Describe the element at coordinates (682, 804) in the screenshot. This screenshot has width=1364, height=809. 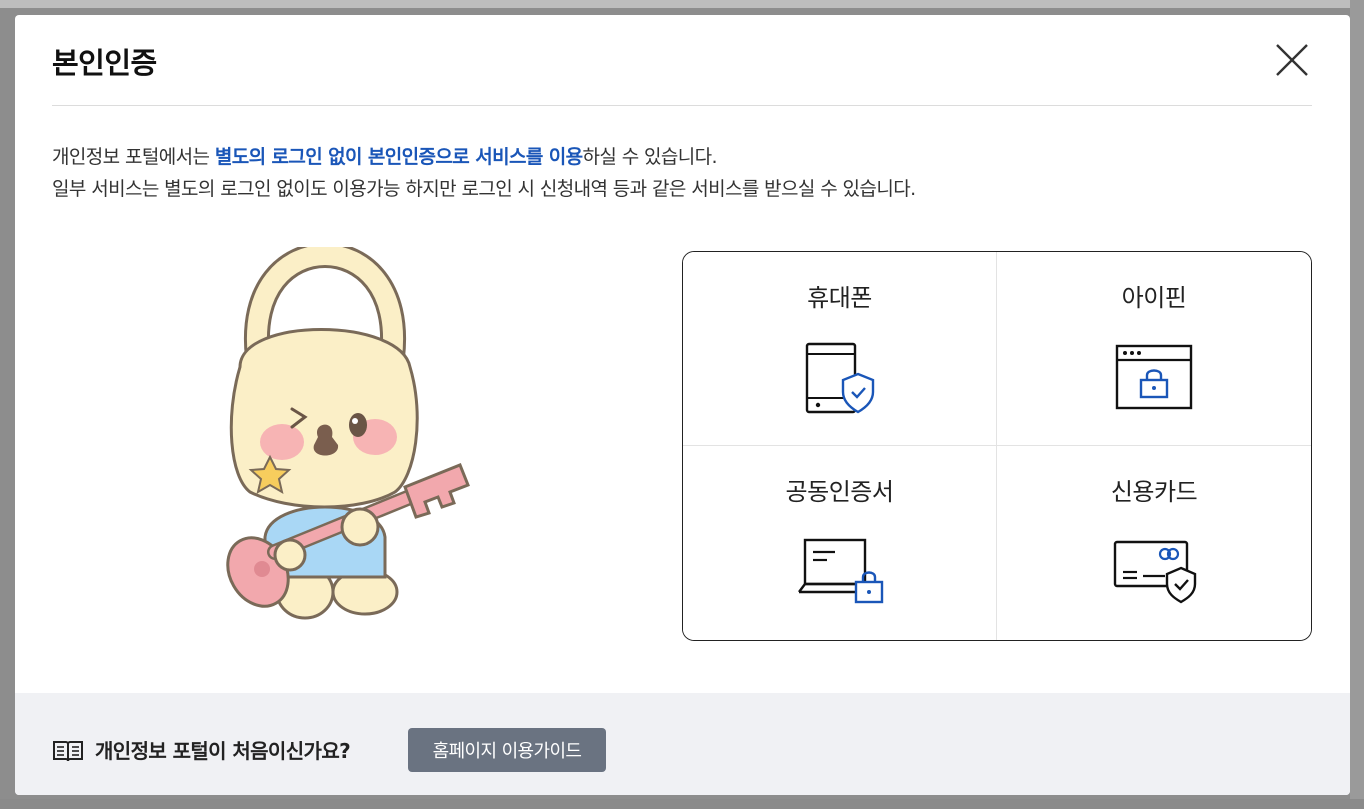
I see `background-page-bottom` at that location.